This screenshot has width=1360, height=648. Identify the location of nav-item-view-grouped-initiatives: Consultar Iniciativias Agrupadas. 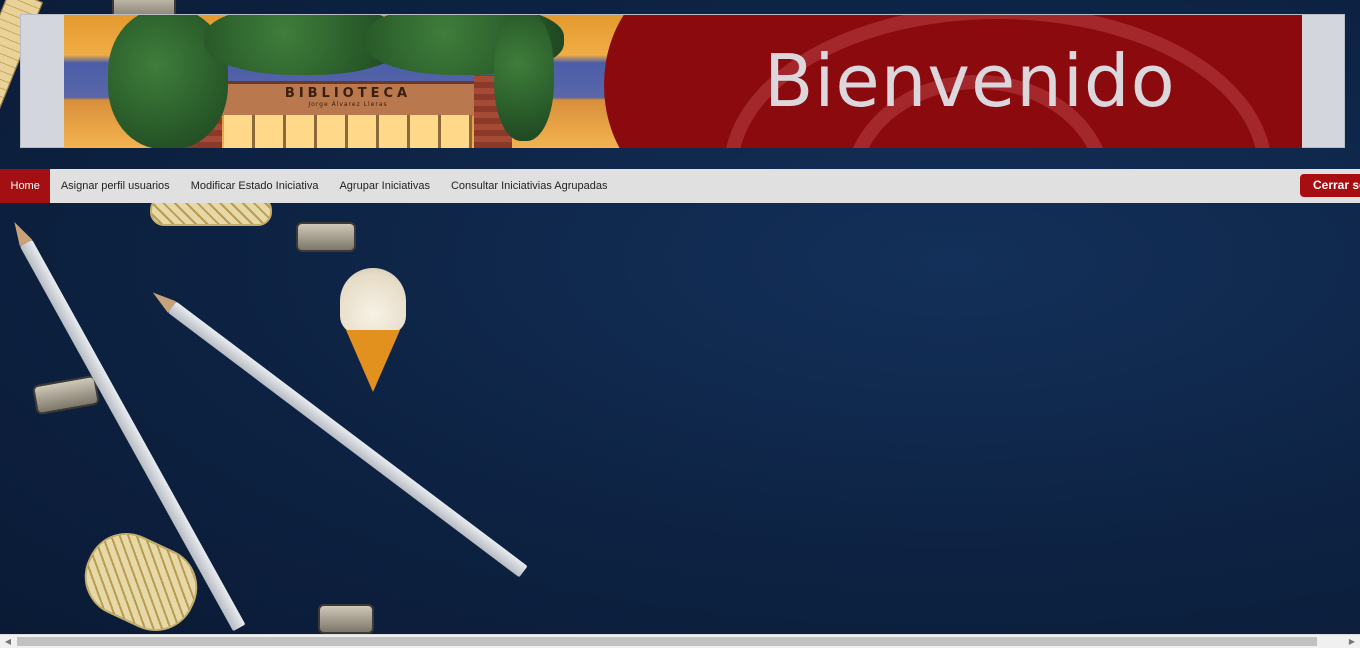
(529, 186).